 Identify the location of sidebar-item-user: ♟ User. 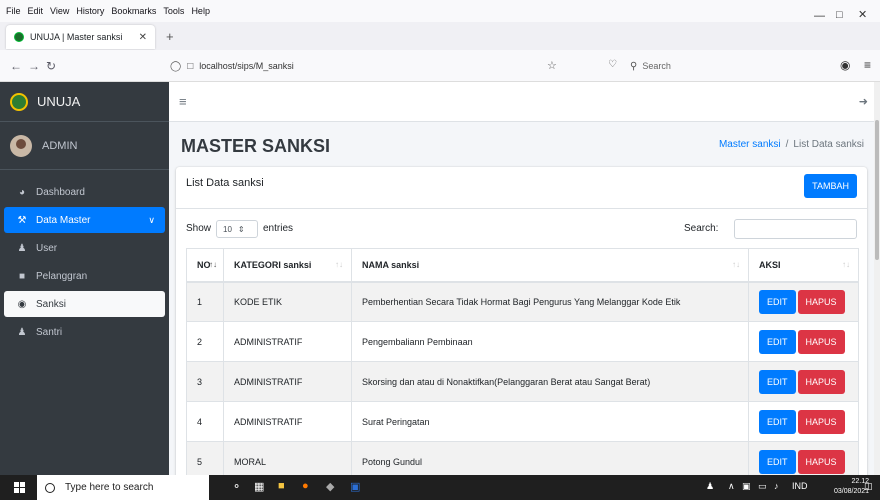
(84, 248).